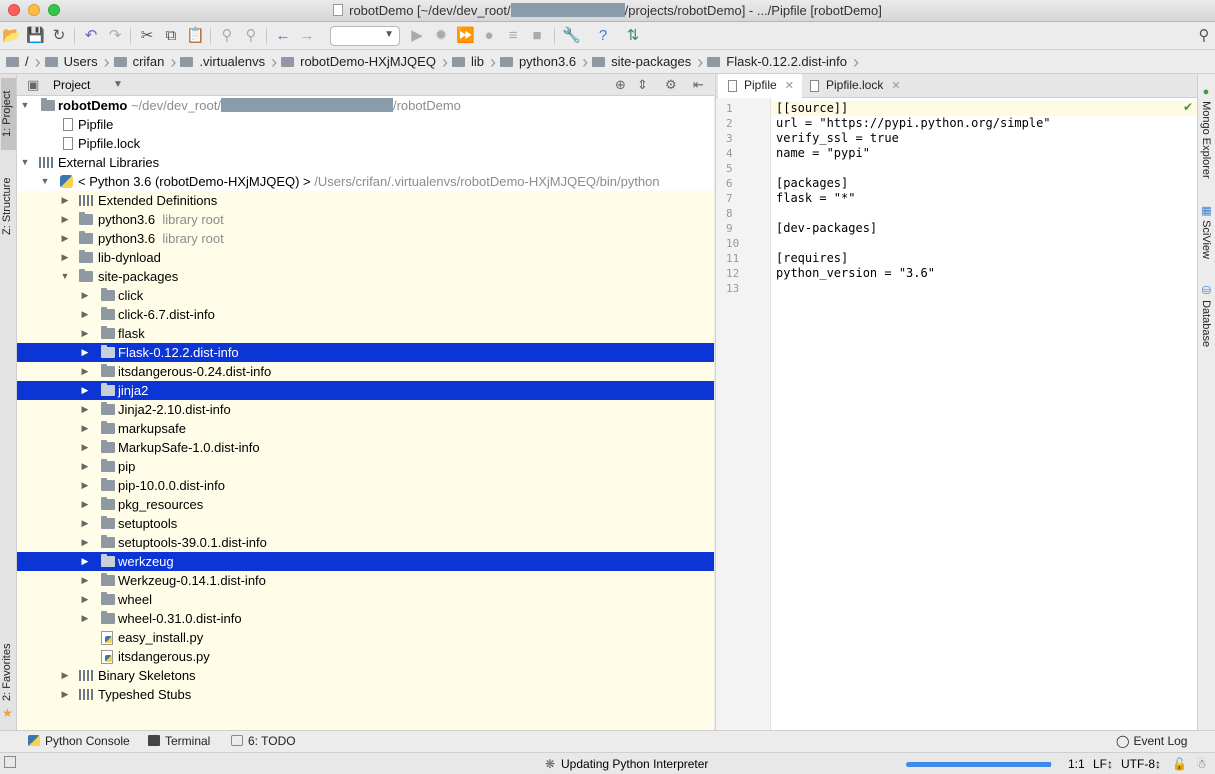 This screenshot has width=1215, height=774. What do you see at coordinates (365, 333) in the screenshot?
I see `tree-node-package: ▶ flask` at bounding box center [365, 333].